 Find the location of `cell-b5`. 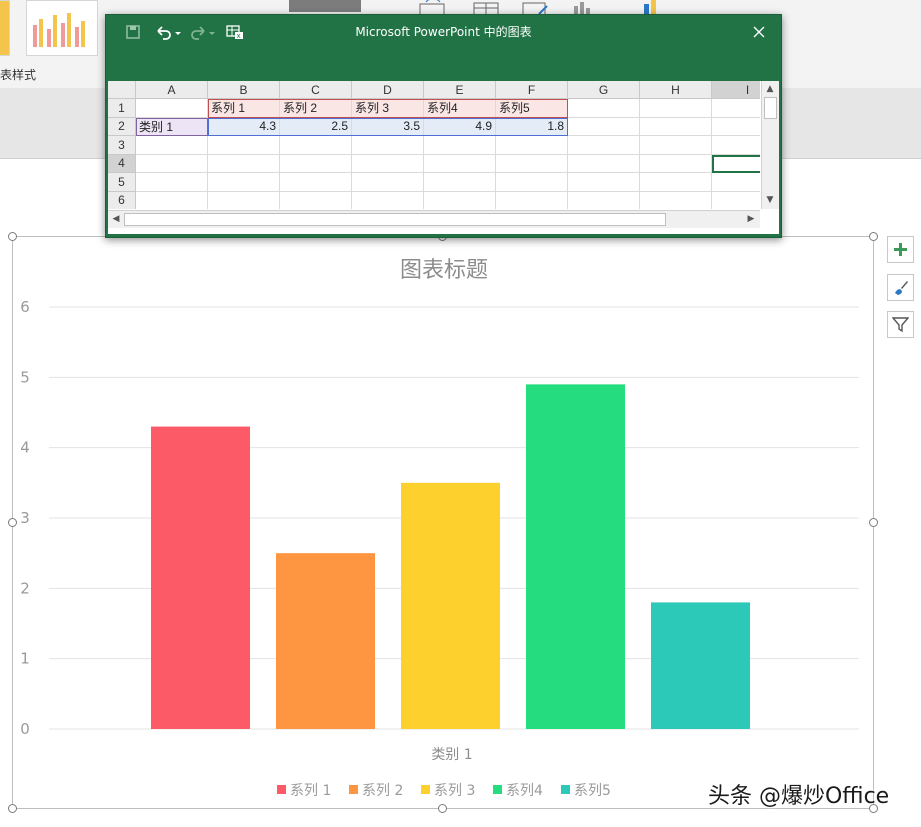

cell-b5 is located at coordinates (244, 182).